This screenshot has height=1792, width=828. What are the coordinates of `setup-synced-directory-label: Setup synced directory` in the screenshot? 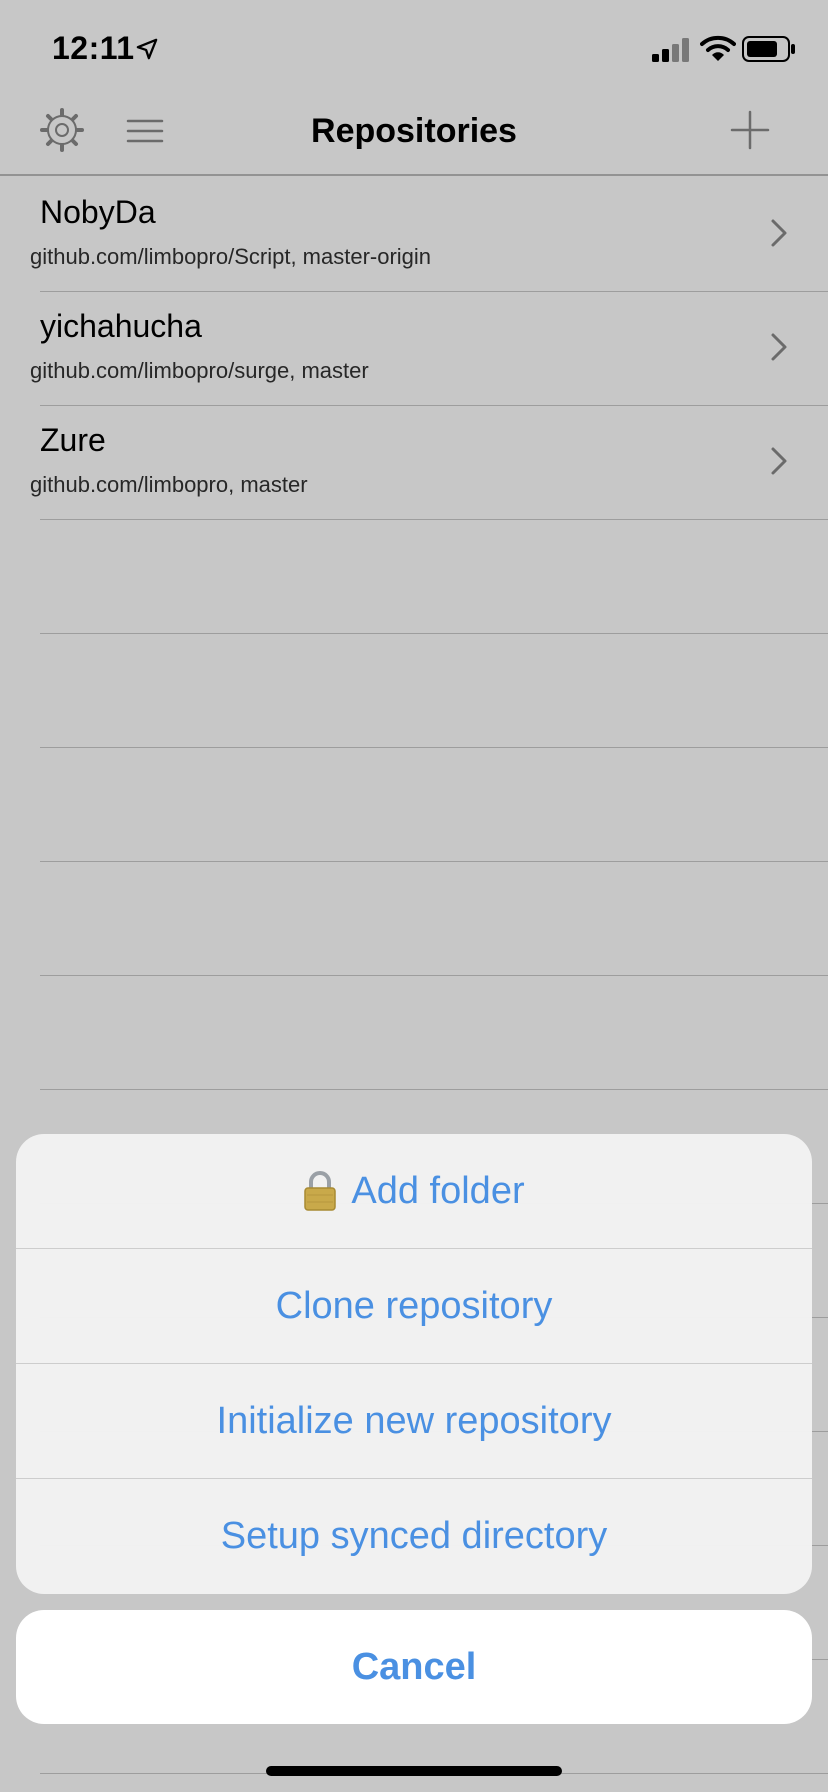 It's located at (414, 1536).